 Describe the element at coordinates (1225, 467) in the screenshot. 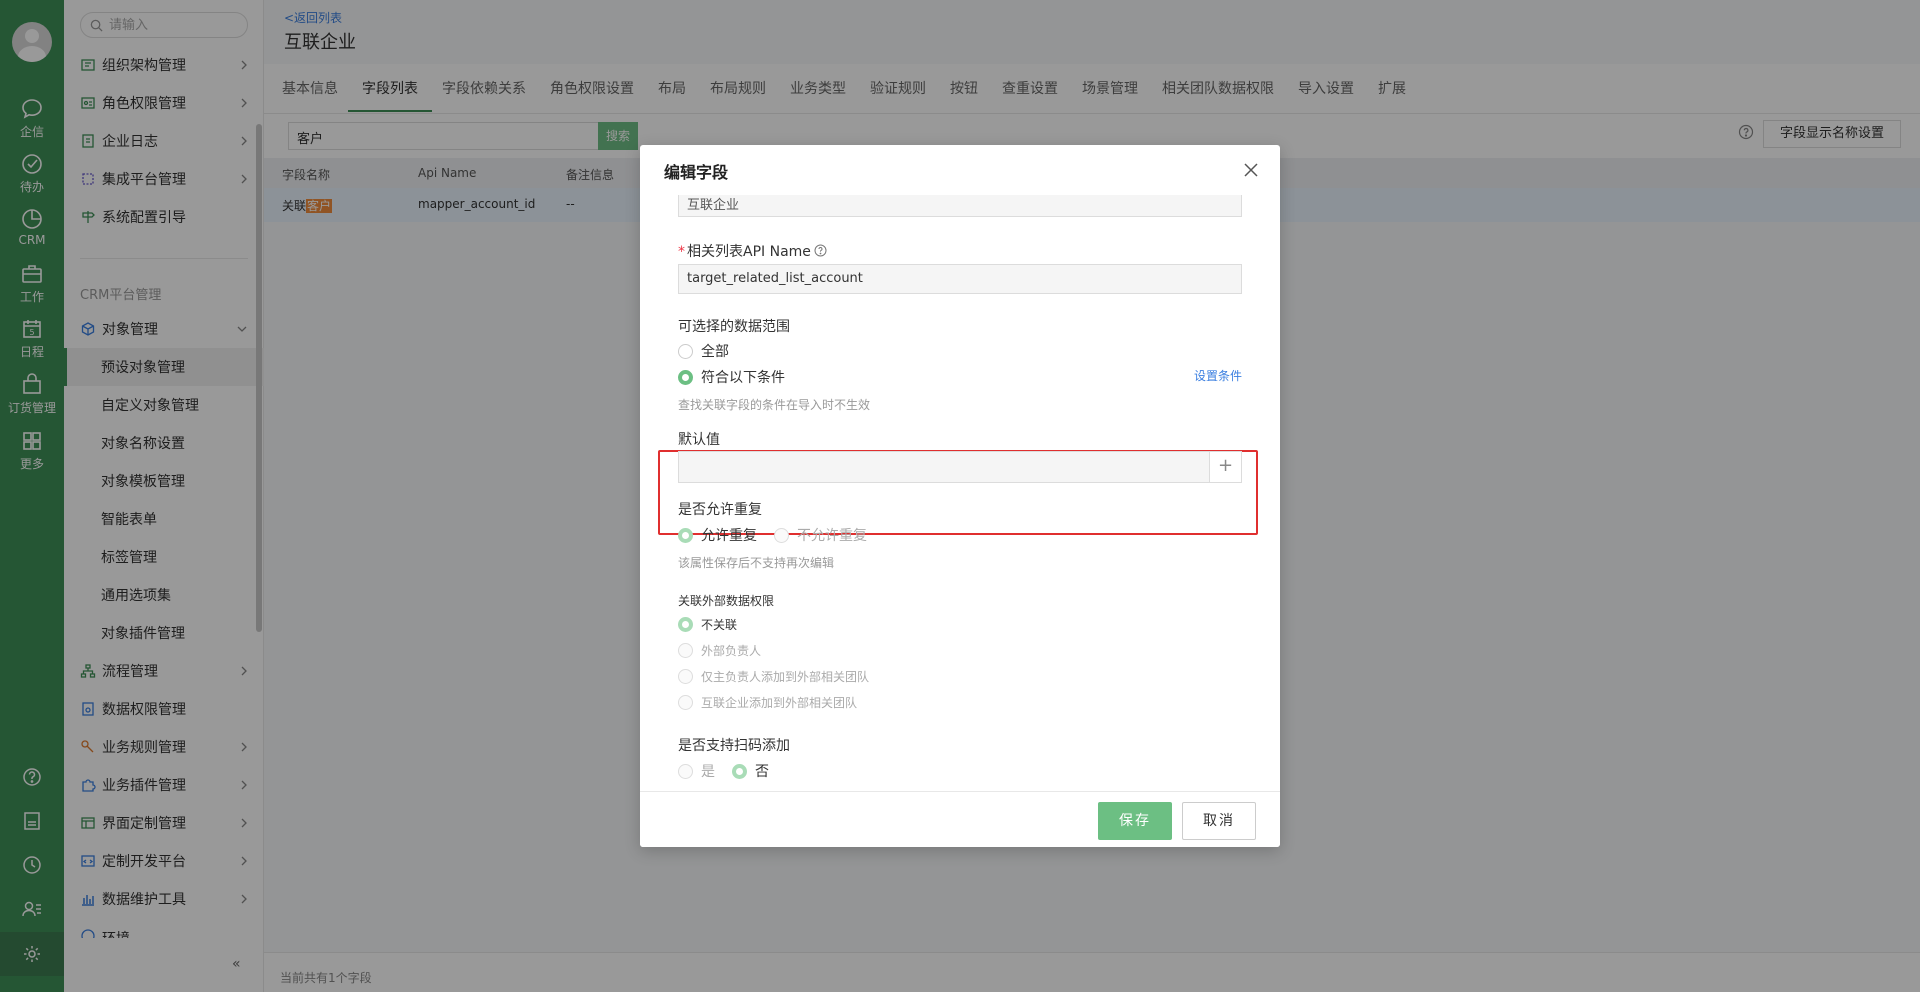

I see `add-default-value-button: +` at that location.